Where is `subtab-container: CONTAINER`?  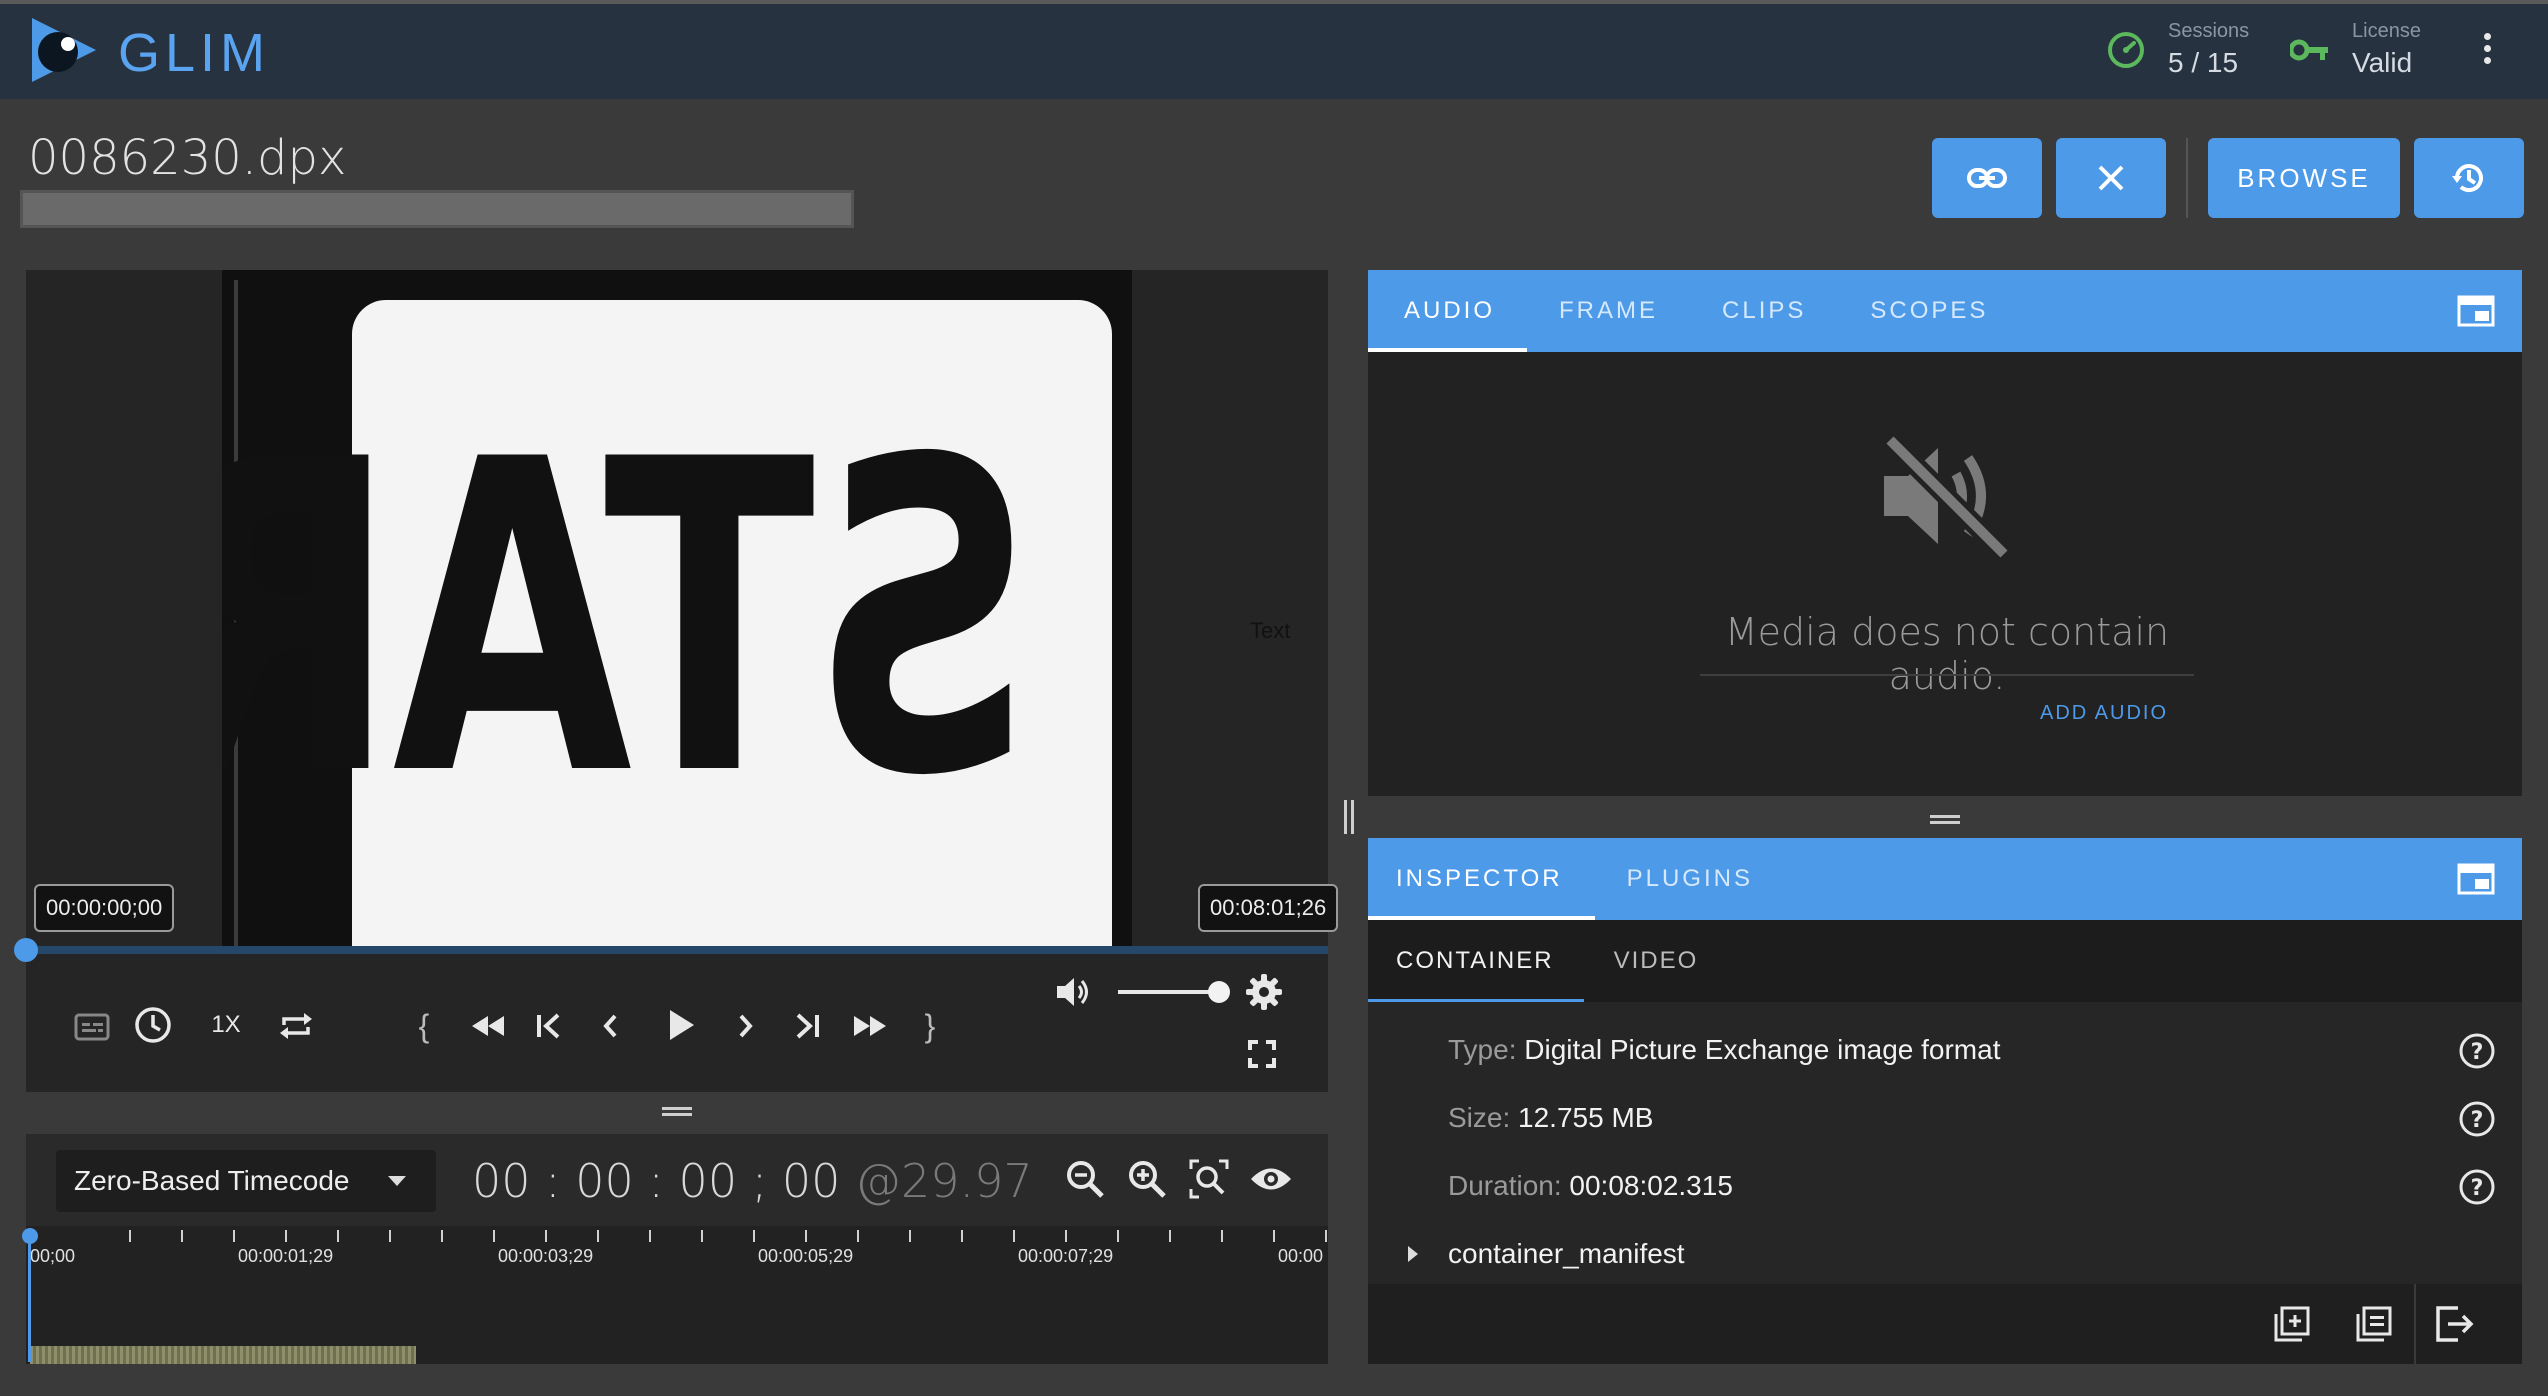 subtab-container: CONTAINER is located at coordinates (1476, 961).